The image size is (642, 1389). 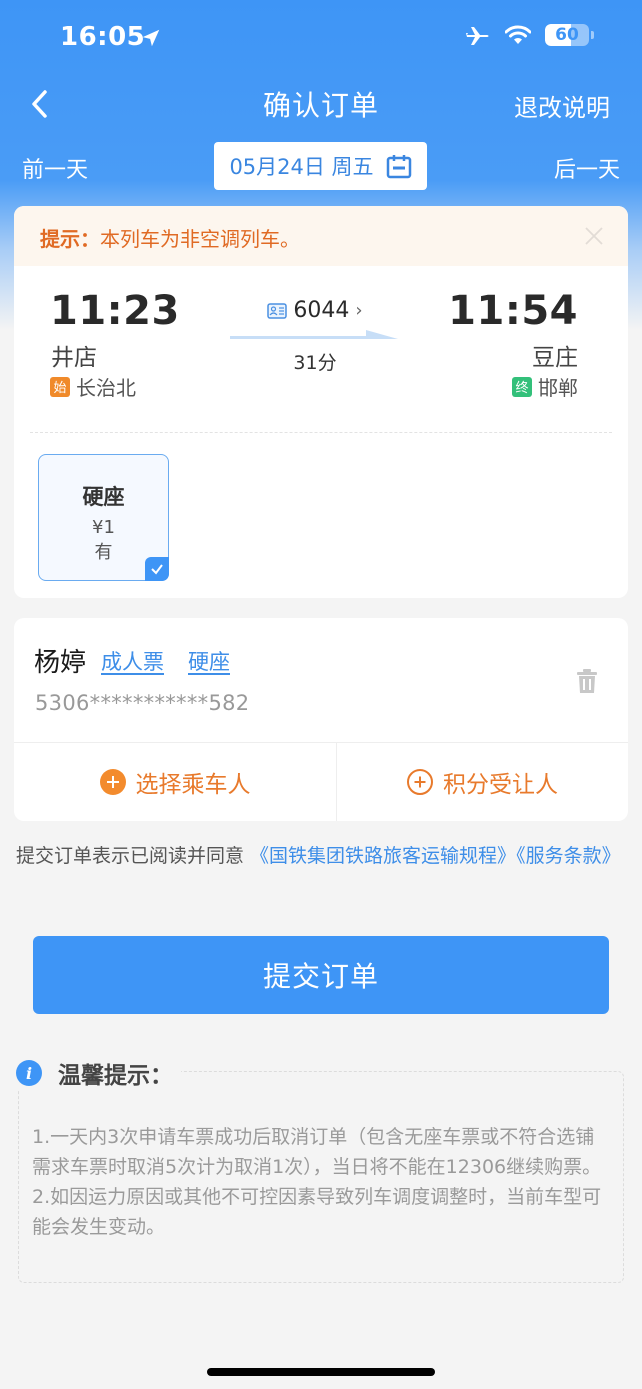 What do you see at coordinates (60, 386) in the screenshot?
I see `origin-badge: 始` at bounding box center [60, 386].